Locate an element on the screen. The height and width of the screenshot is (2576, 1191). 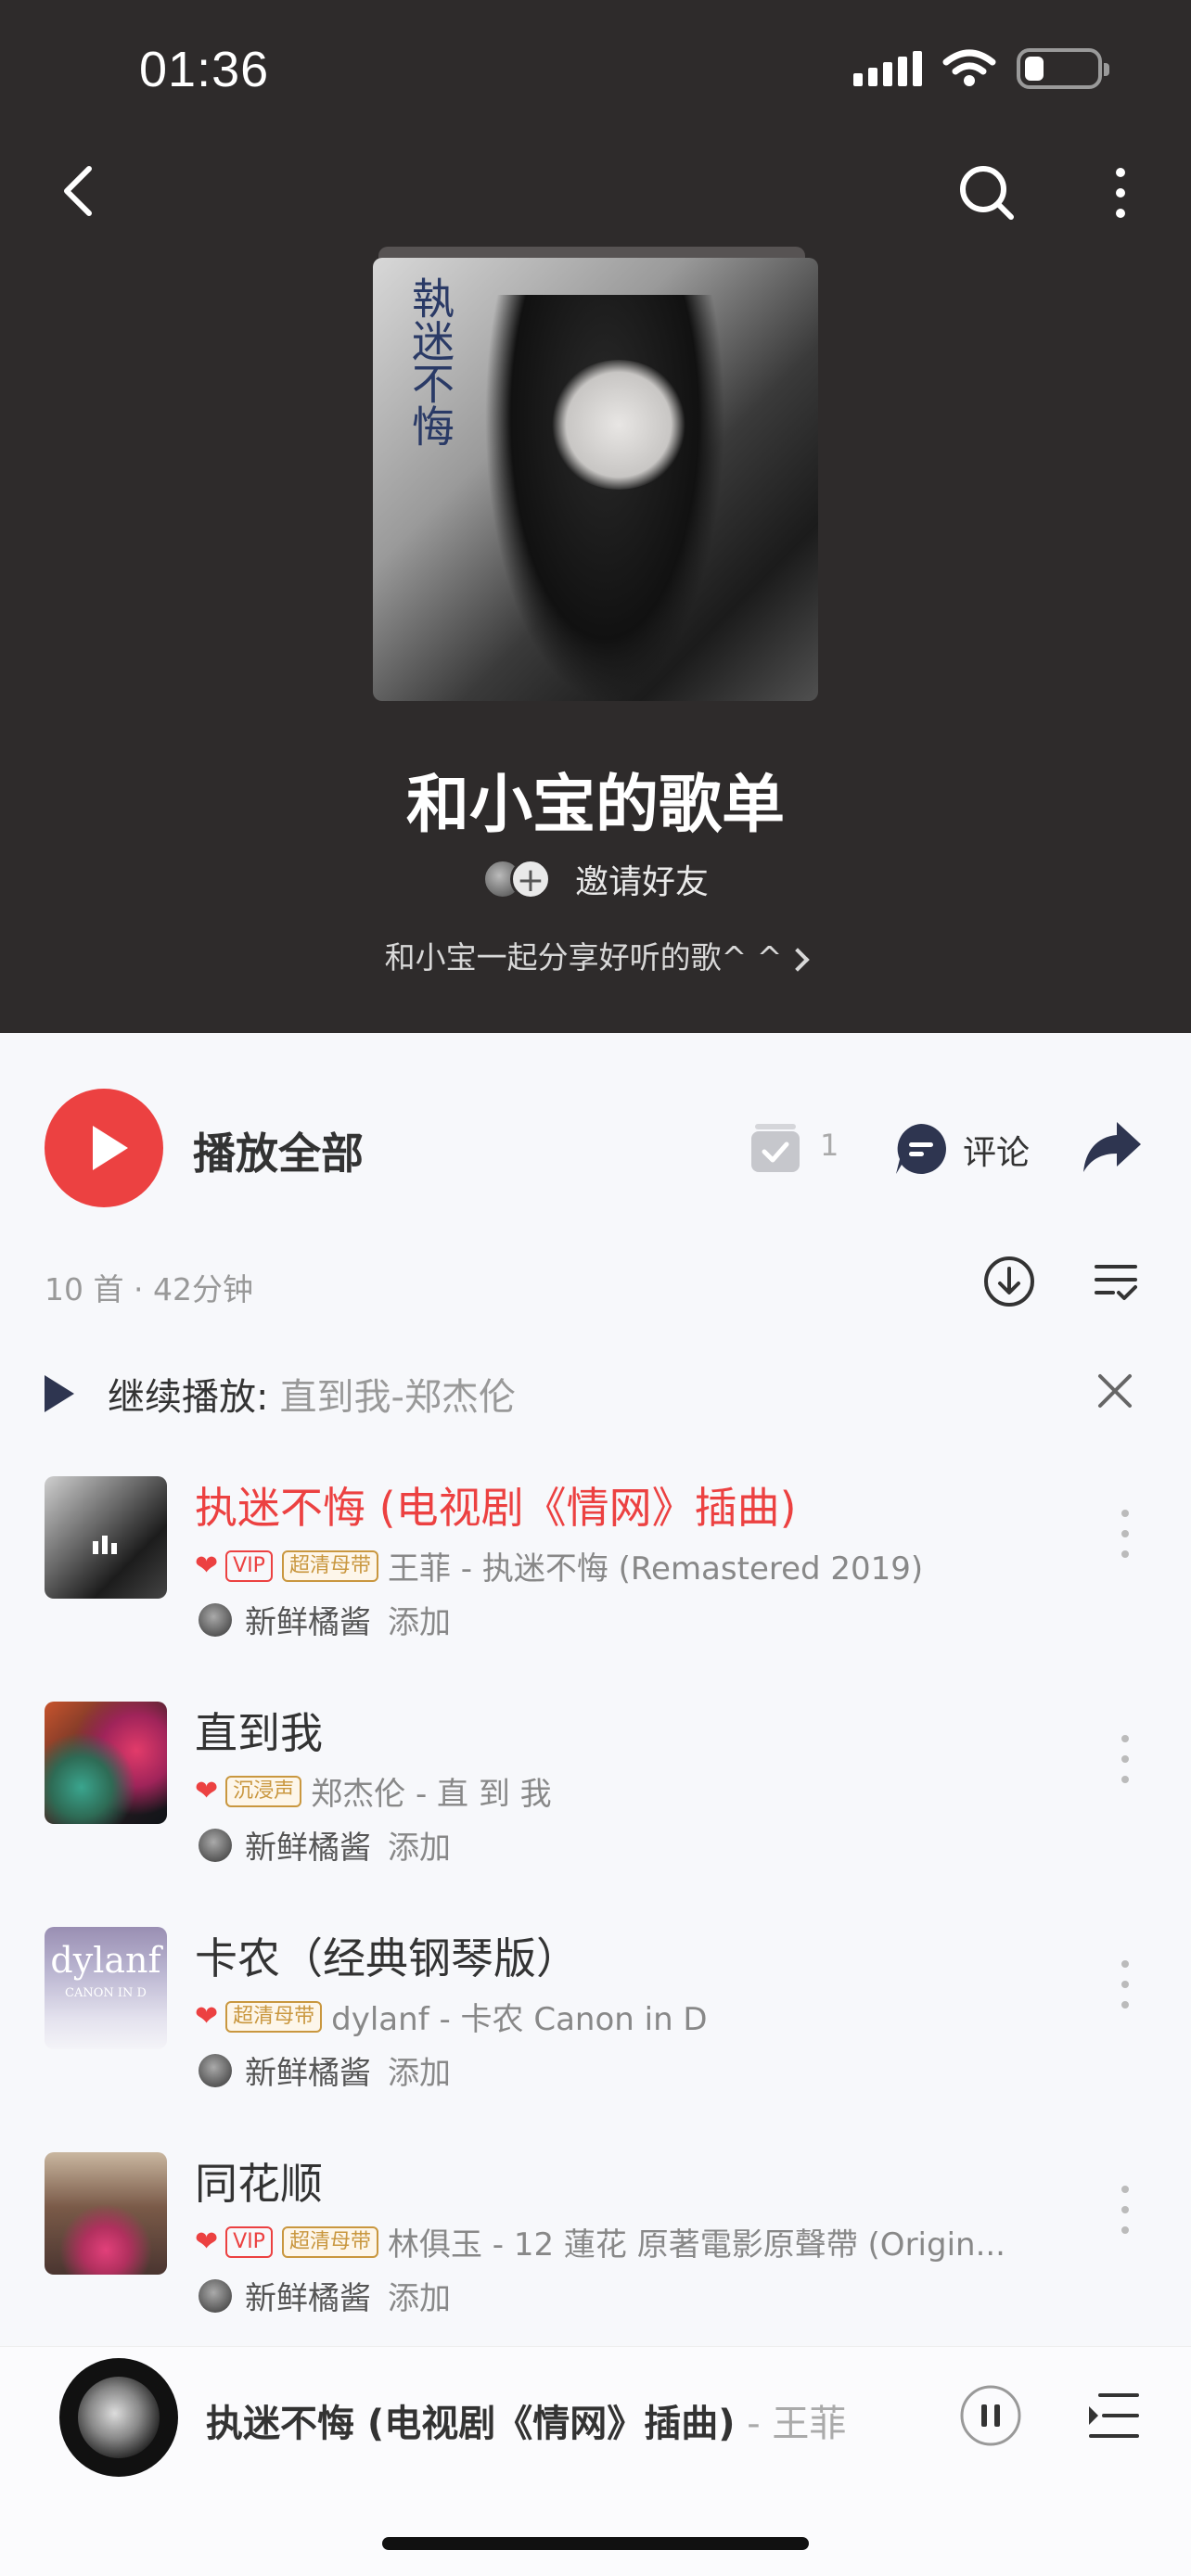
chevron-right-icon is located at coordinates (798, 960).